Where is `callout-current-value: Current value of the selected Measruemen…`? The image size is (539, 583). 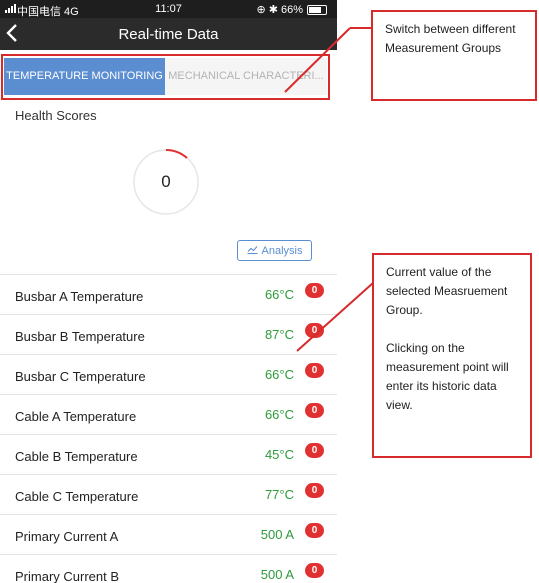
callout-current-value: Current value of the selected Measruemen… is located at coordinates (452, 355).